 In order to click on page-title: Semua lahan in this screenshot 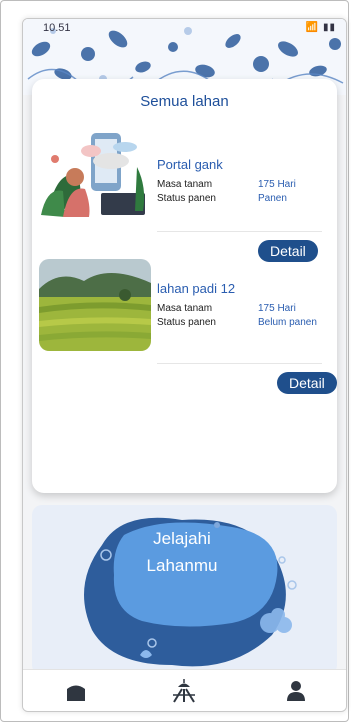, I will do `click(184, 101)`.